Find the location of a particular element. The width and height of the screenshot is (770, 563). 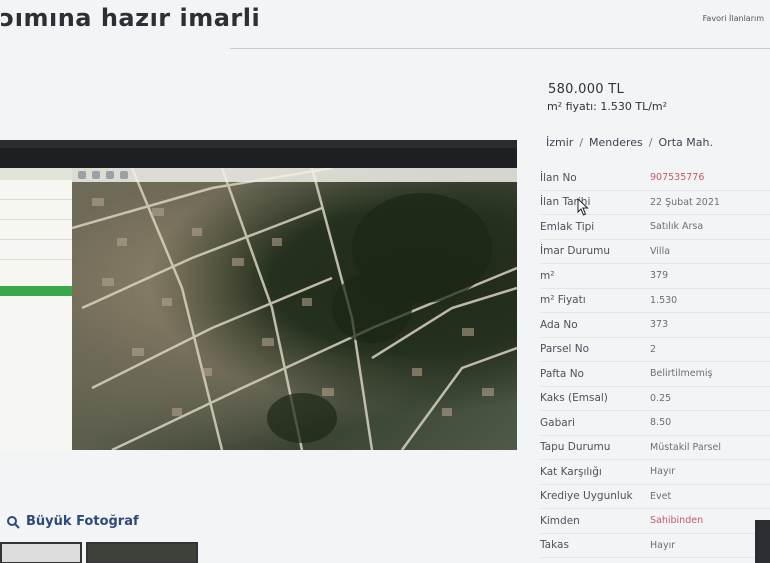

breadcrumb-city: İzmir is located at coordinates (559, 142).